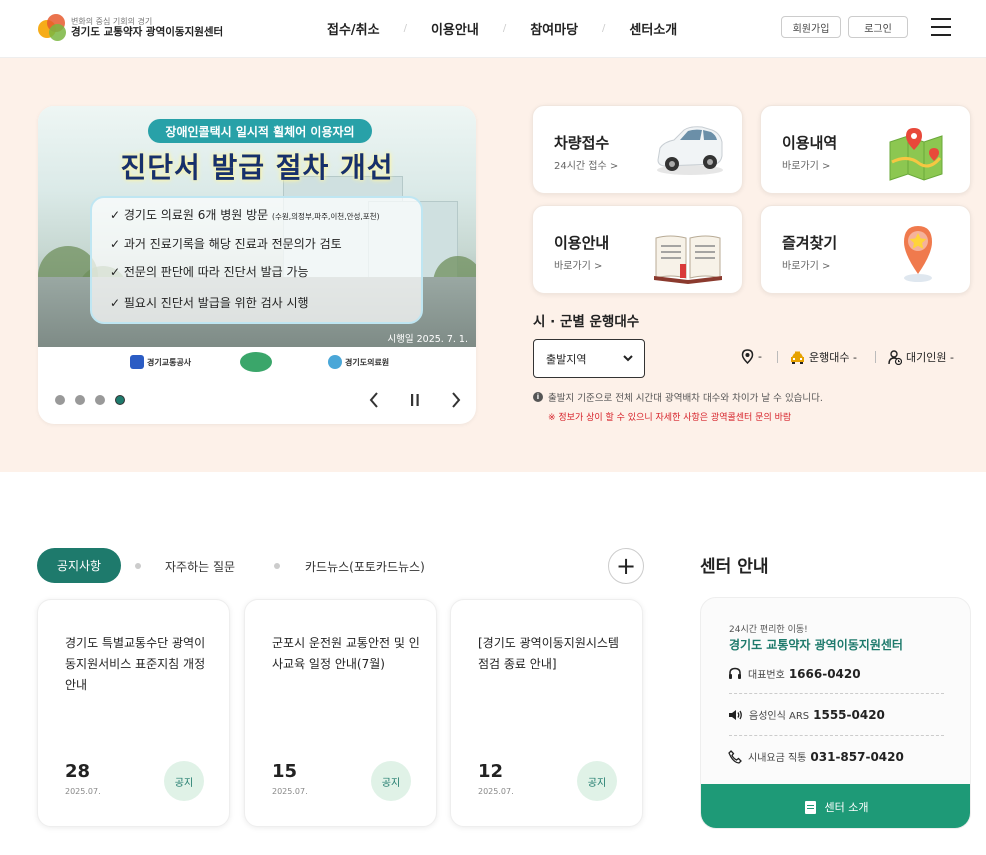 Image resolution: width=986 pixels, height=855 pixels. What do you see at coordinates (160, 362) in the screenshot?
I see `gyeonggi-transport-logo: 경기교통공사` at bounding box center [160, 362].